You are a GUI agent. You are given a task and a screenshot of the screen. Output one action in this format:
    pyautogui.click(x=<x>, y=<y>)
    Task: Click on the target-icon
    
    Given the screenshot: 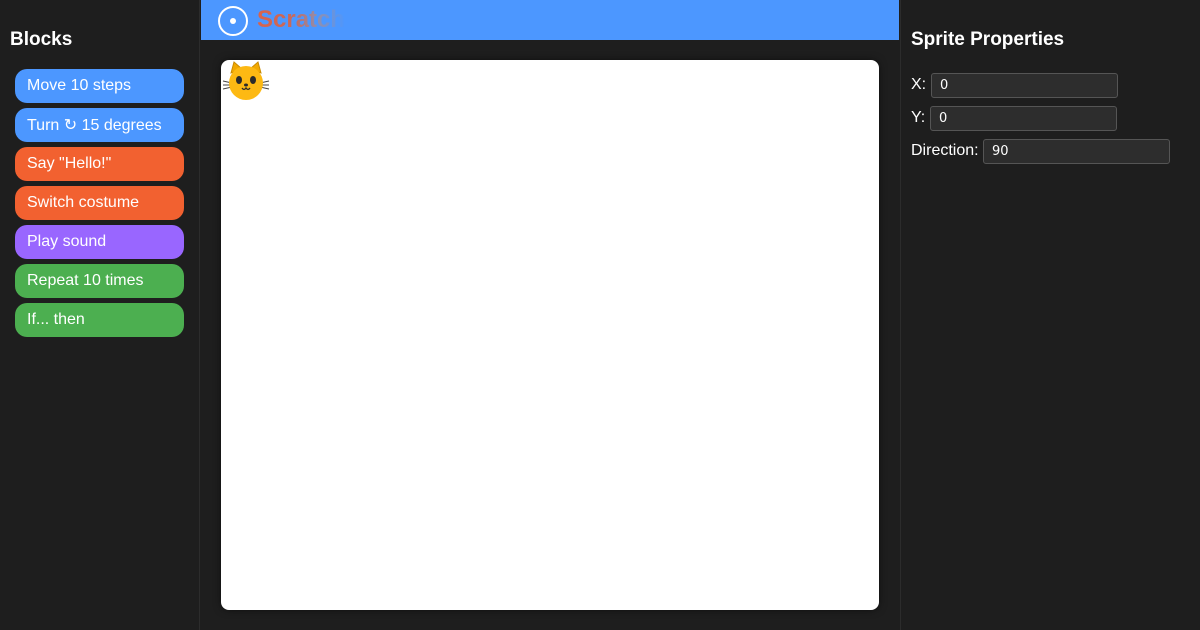 What is the action you would take?
    pyautogui.click(x=233, y=21)
    